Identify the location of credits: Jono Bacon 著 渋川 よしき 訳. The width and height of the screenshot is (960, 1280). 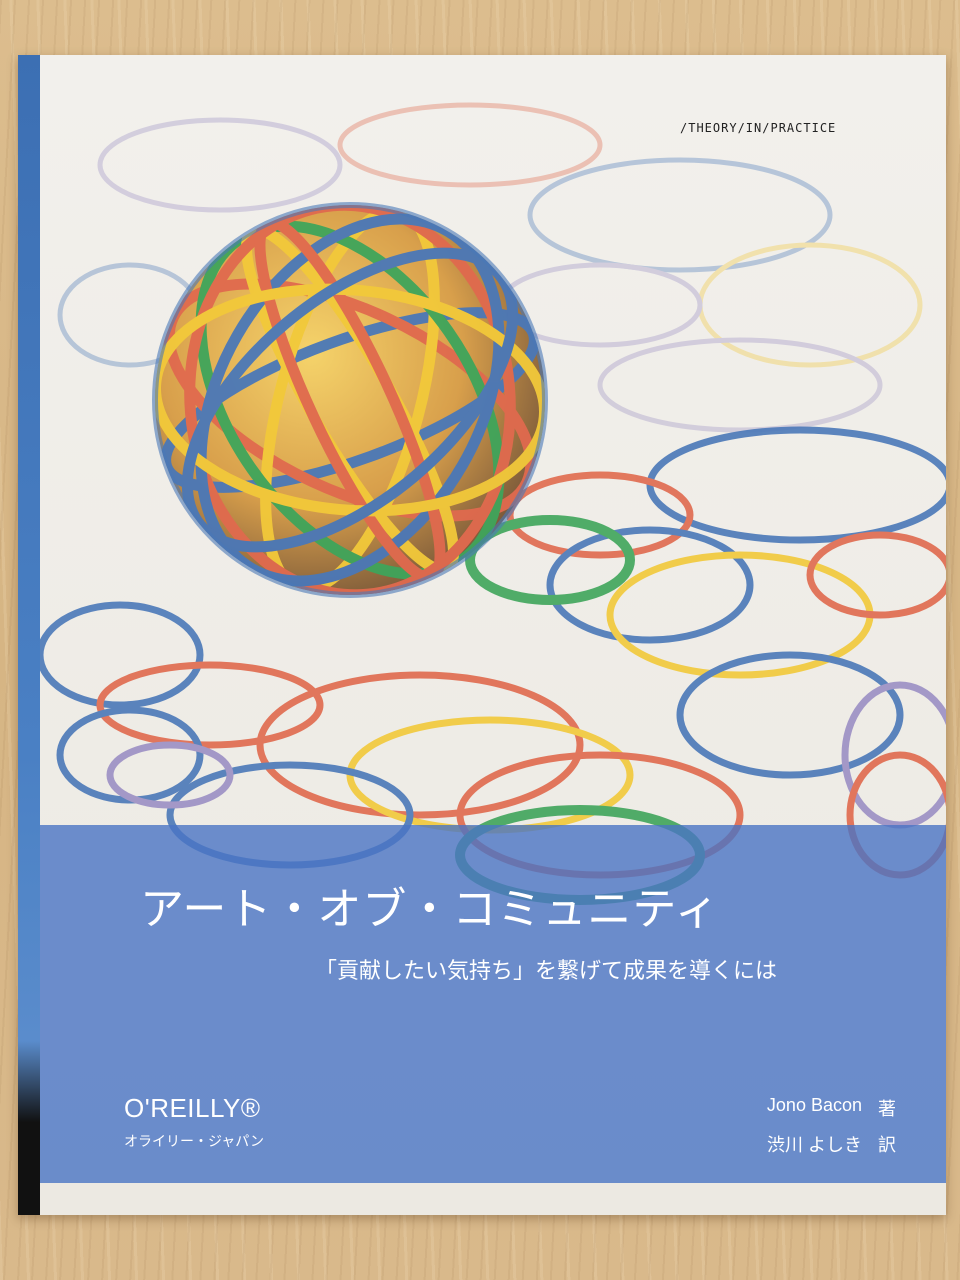
(776, 1131).